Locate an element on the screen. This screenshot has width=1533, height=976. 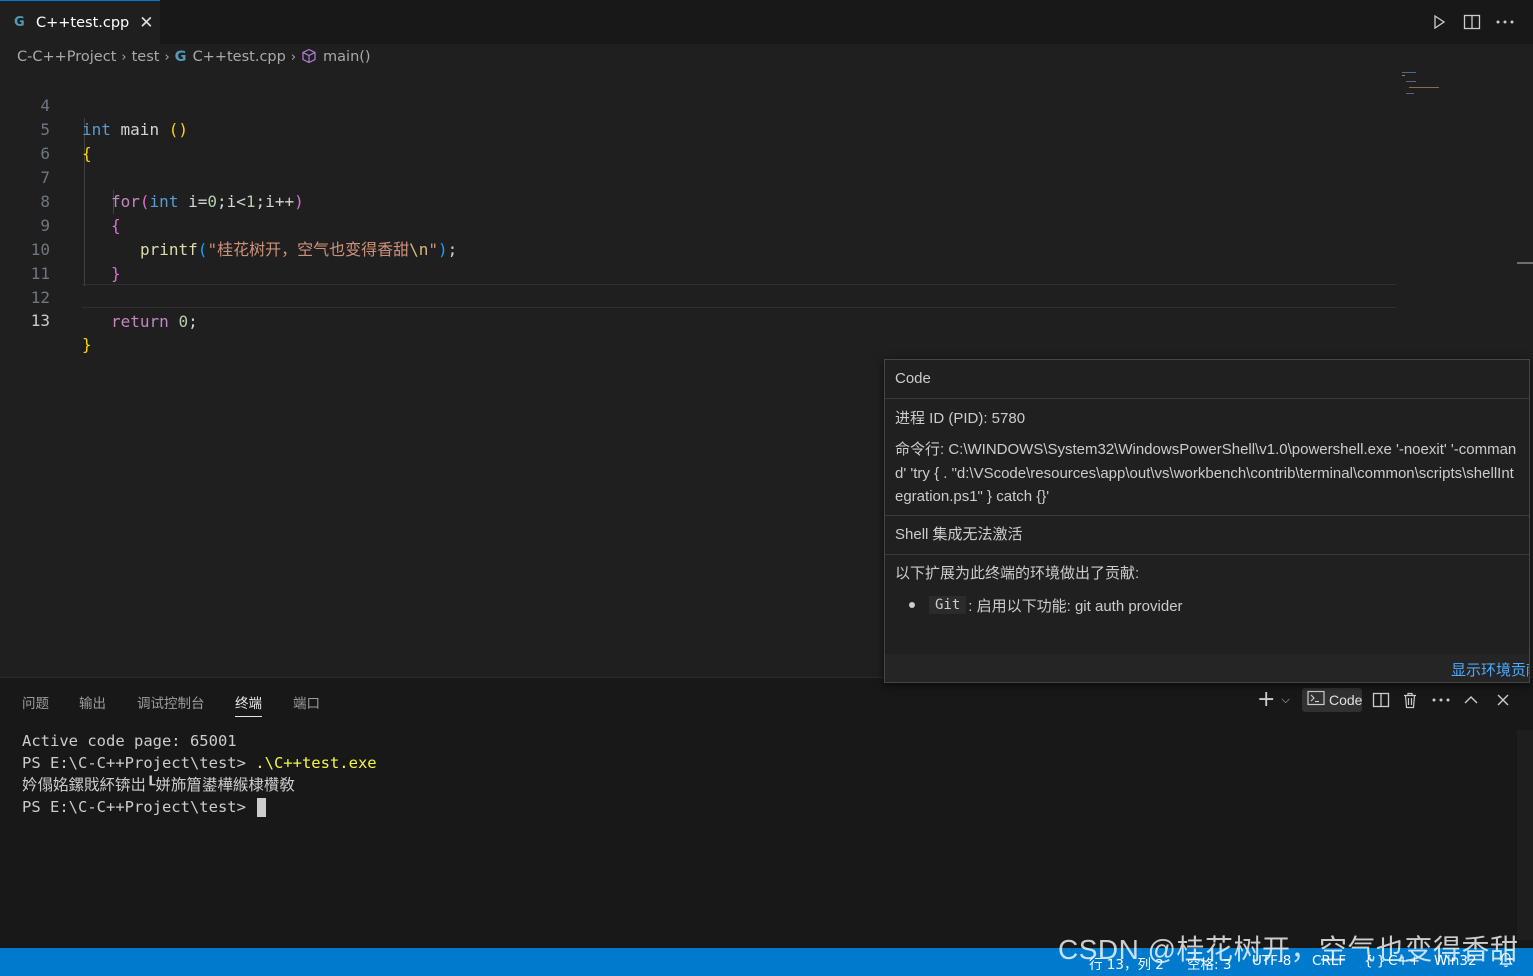
token: () is located at coordinates (178, 129).